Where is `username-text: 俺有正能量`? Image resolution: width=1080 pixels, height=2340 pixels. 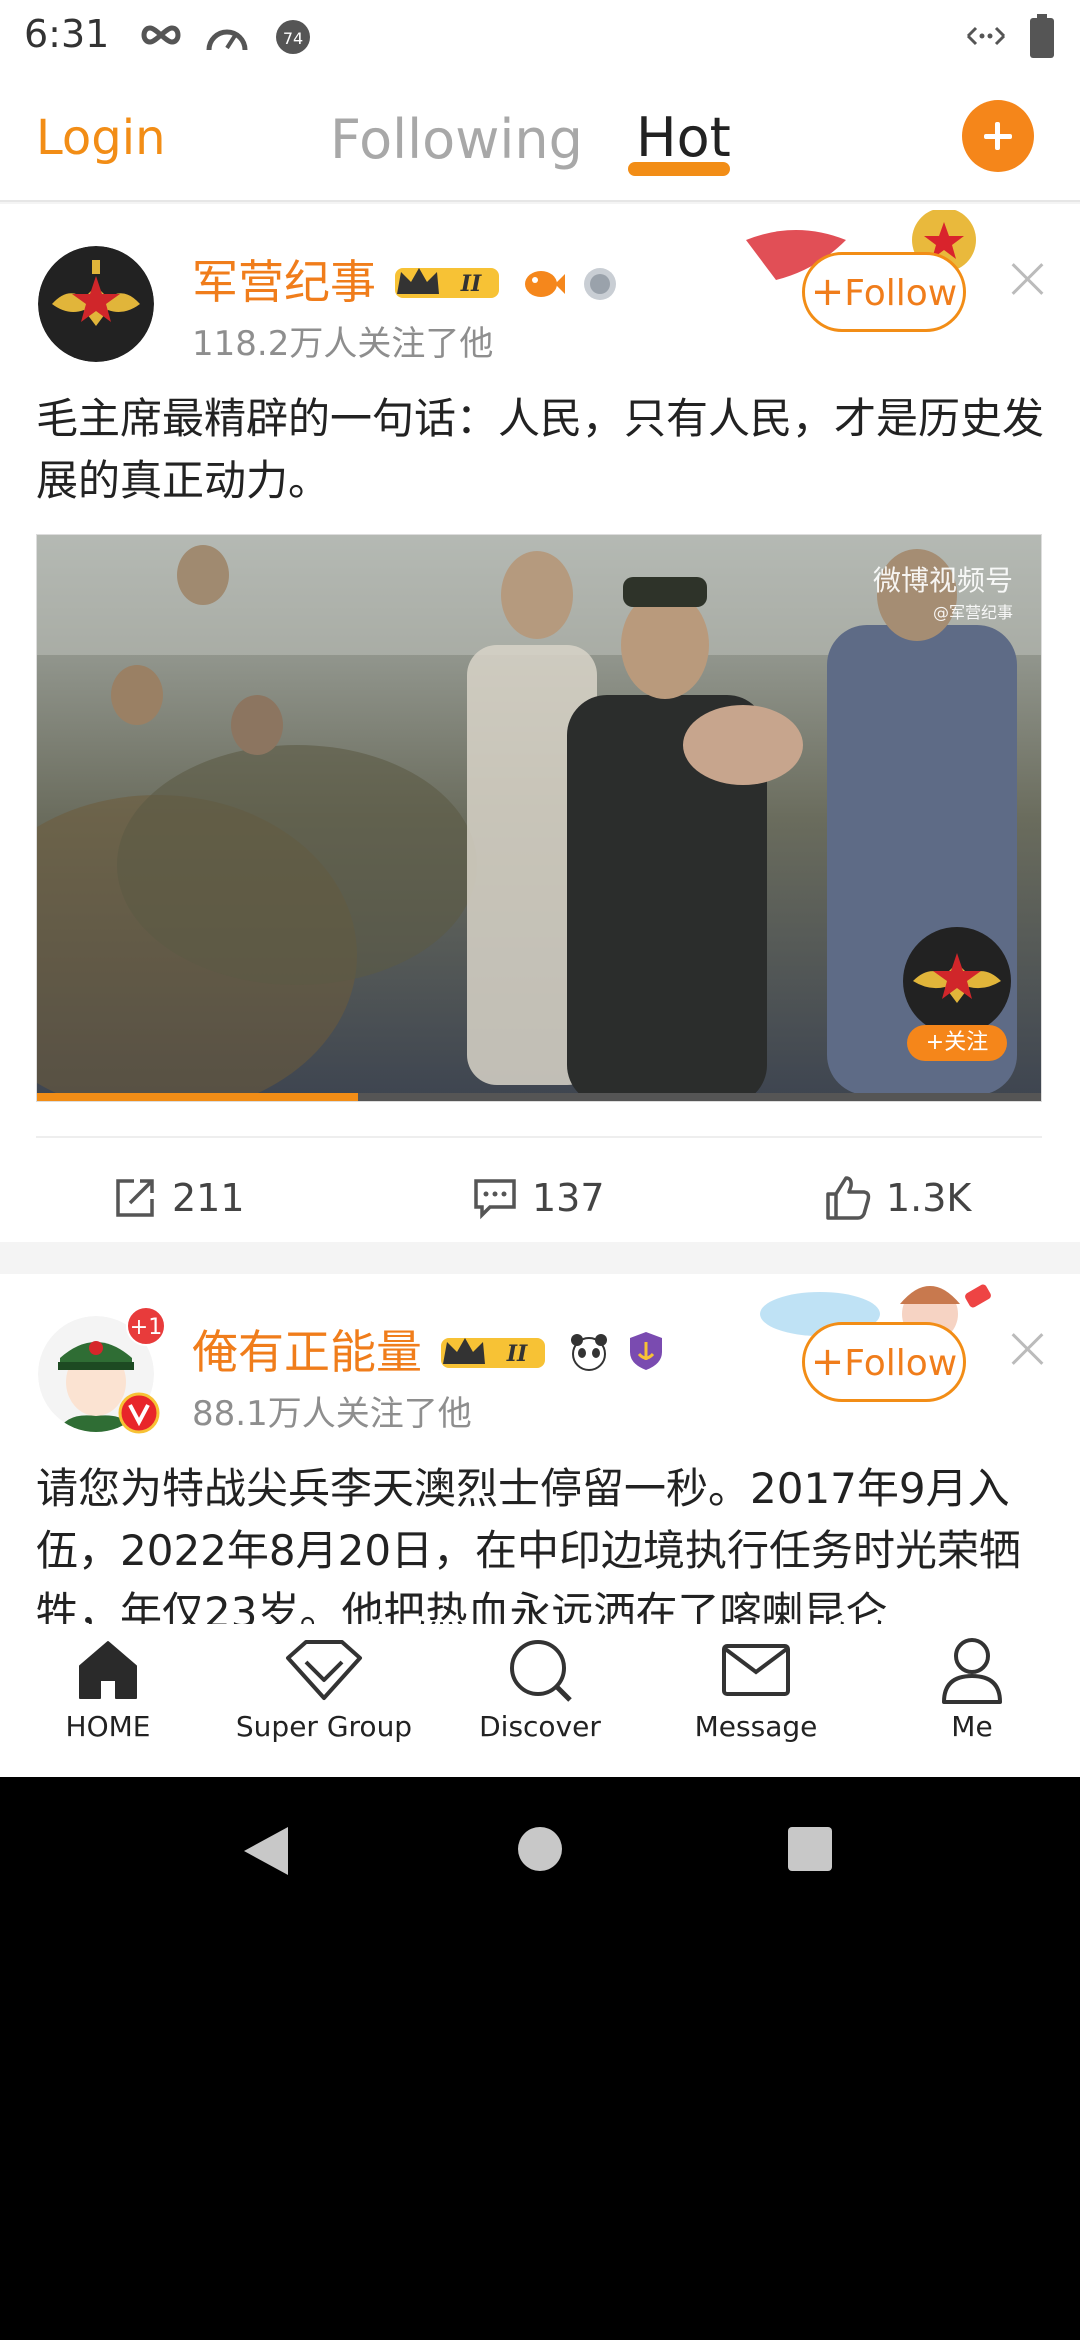 username-text: 俺有正能量 is located at coordinates (307, 1352).